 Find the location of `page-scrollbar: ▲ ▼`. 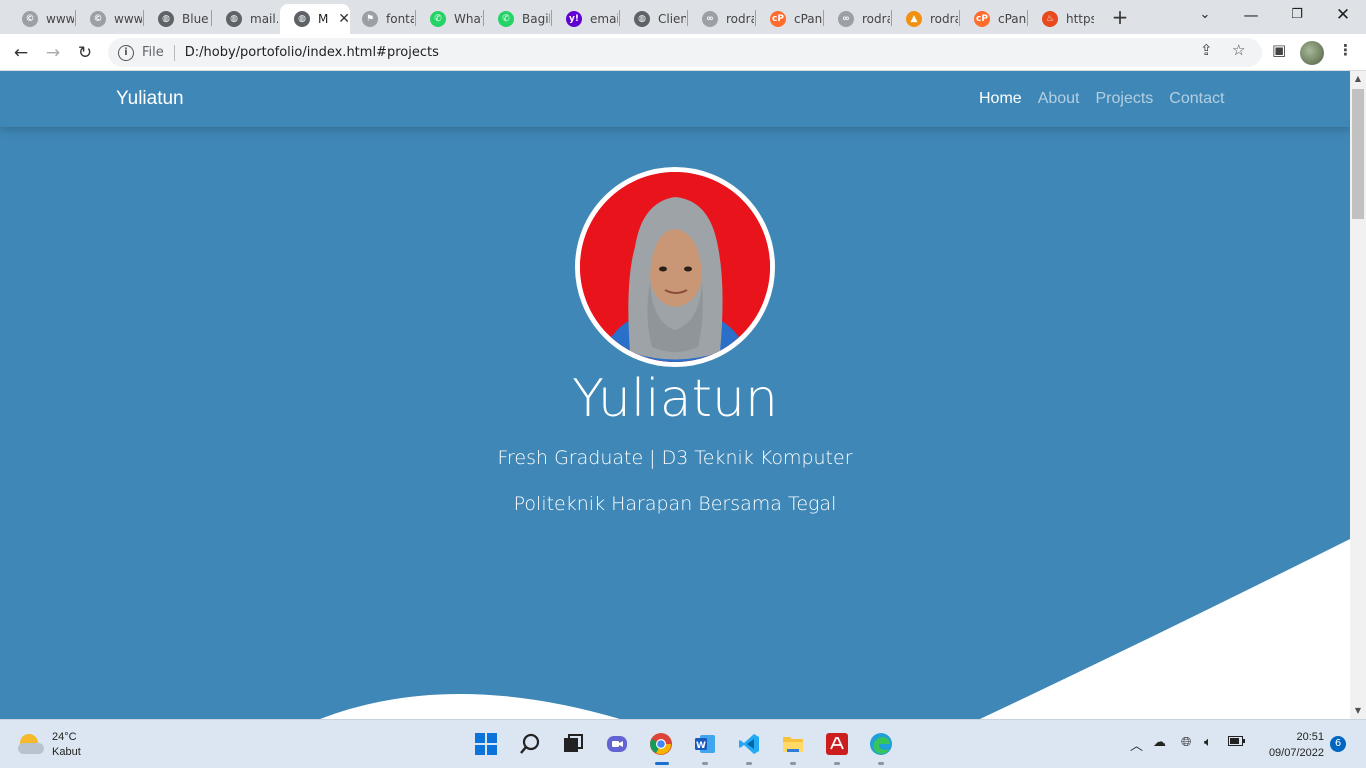

page-scrollbar: ▲ ▼ is located at coordinates (1358, 395).